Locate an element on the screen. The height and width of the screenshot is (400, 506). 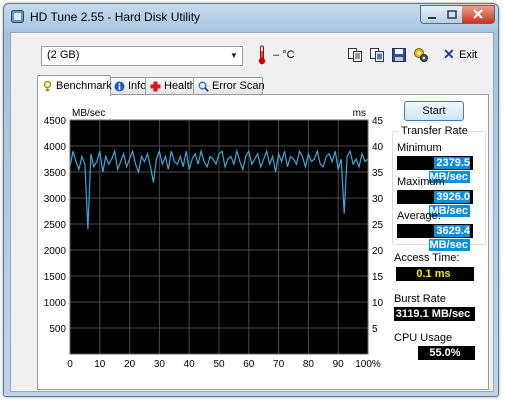
window-title: HD Tune 2.55 - Hard Disk Utility is located at coordinates (115, 17).